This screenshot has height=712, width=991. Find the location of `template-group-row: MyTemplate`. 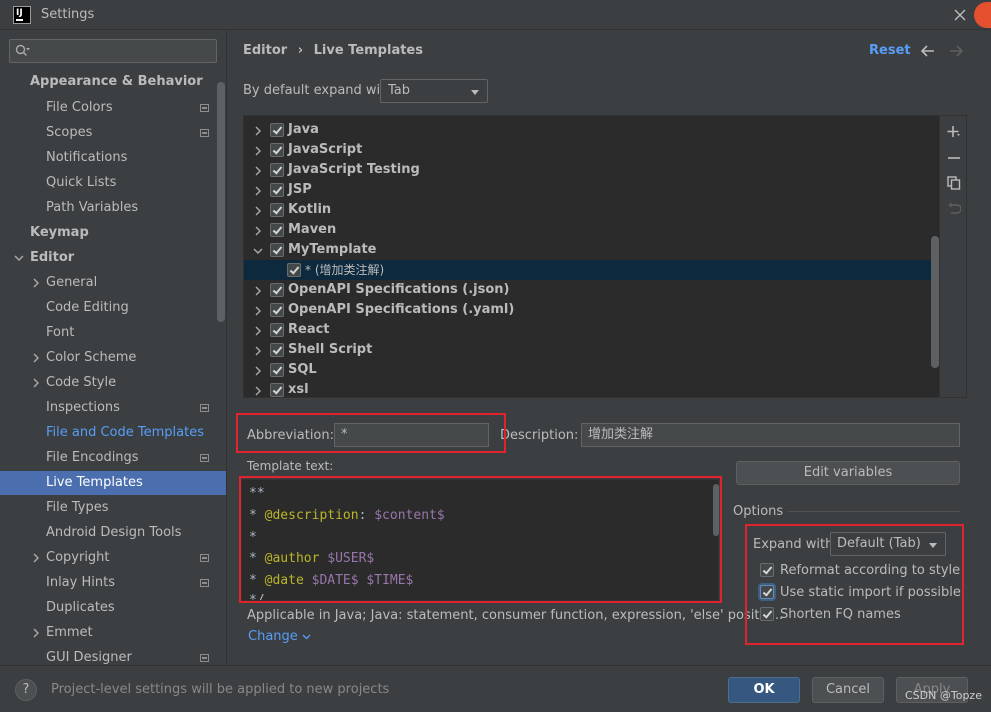

template-group-row: MyTemplate is located at coordinates (591, 250).